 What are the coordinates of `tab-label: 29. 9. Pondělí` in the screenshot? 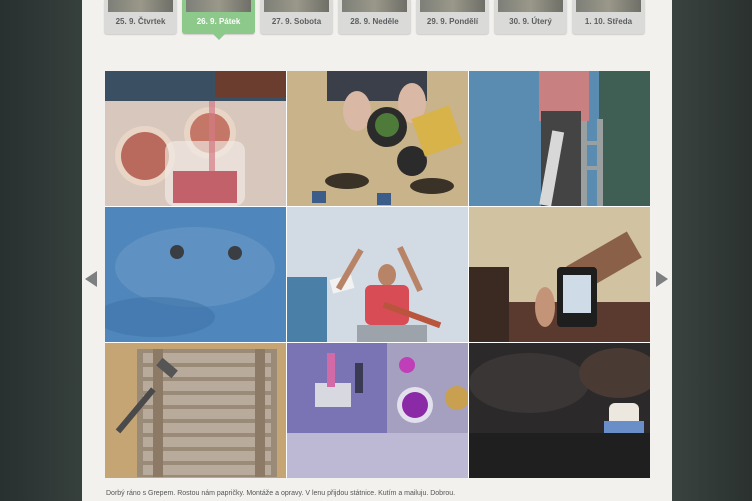 It's located at (452, 21).